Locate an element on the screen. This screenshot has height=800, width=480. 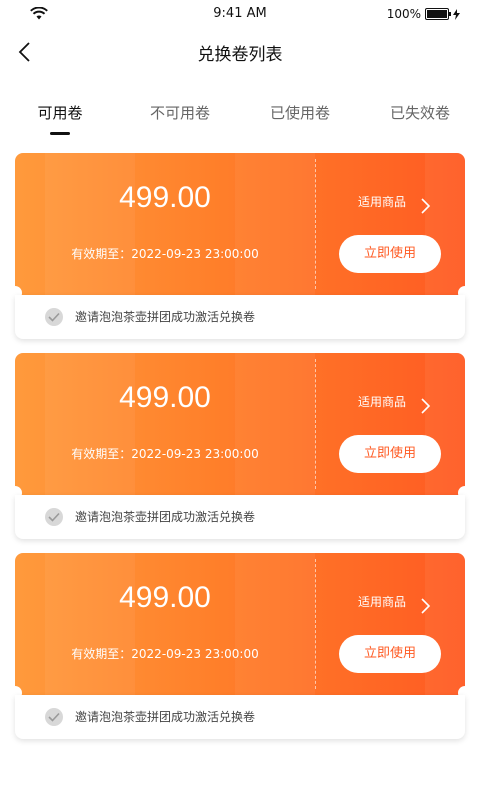
status-bar: 9:41 AM 100% is located at coordinates (240, 14).